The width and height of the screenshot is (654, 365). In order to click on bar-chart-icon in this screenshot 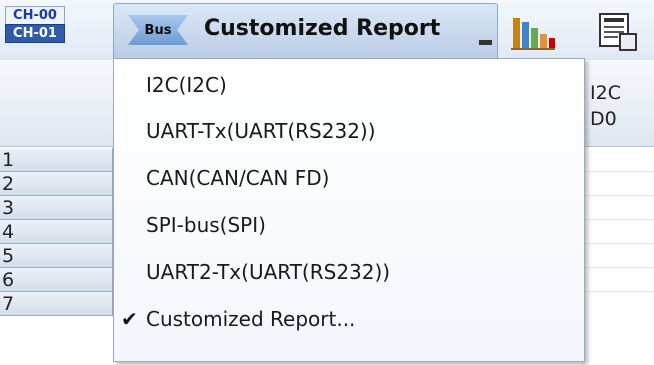, I will do `click(533, 31)`.